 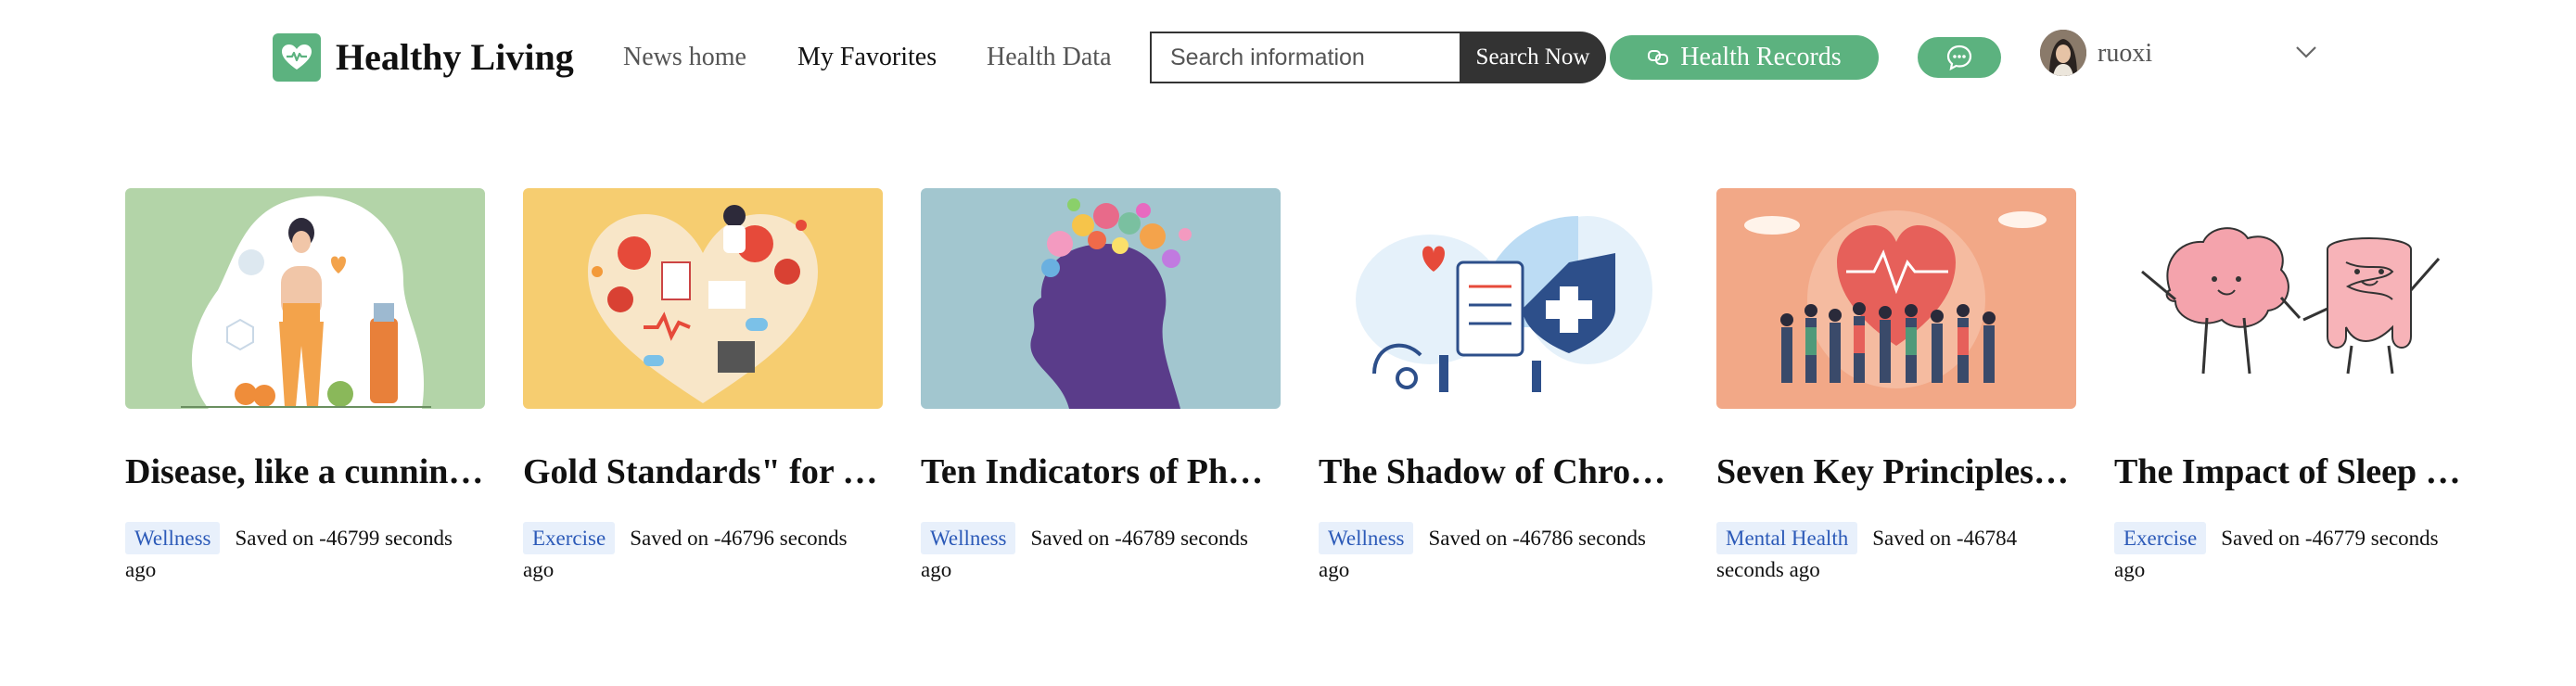 What do you see at coordinates (305, 472) in the screenshot?
I see `article-title: Disease, like a cunning thief` at bounding box center [305, 472].